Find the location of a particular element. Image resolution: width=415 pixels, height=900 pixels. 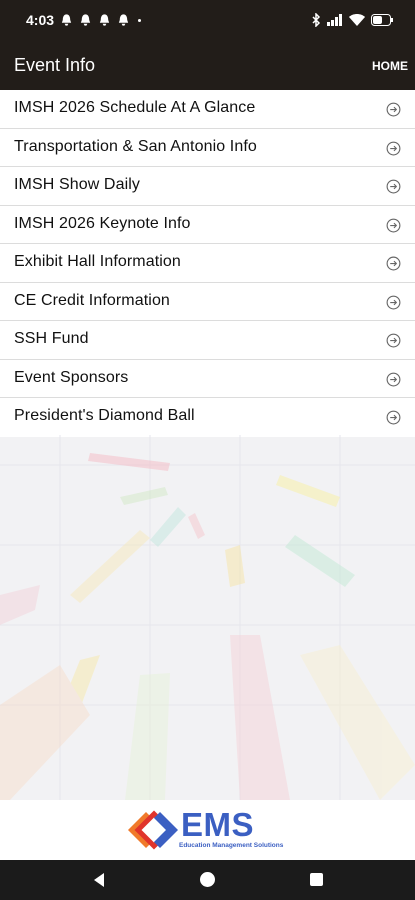

system-nav-bar is located at coordinates (207, 880).